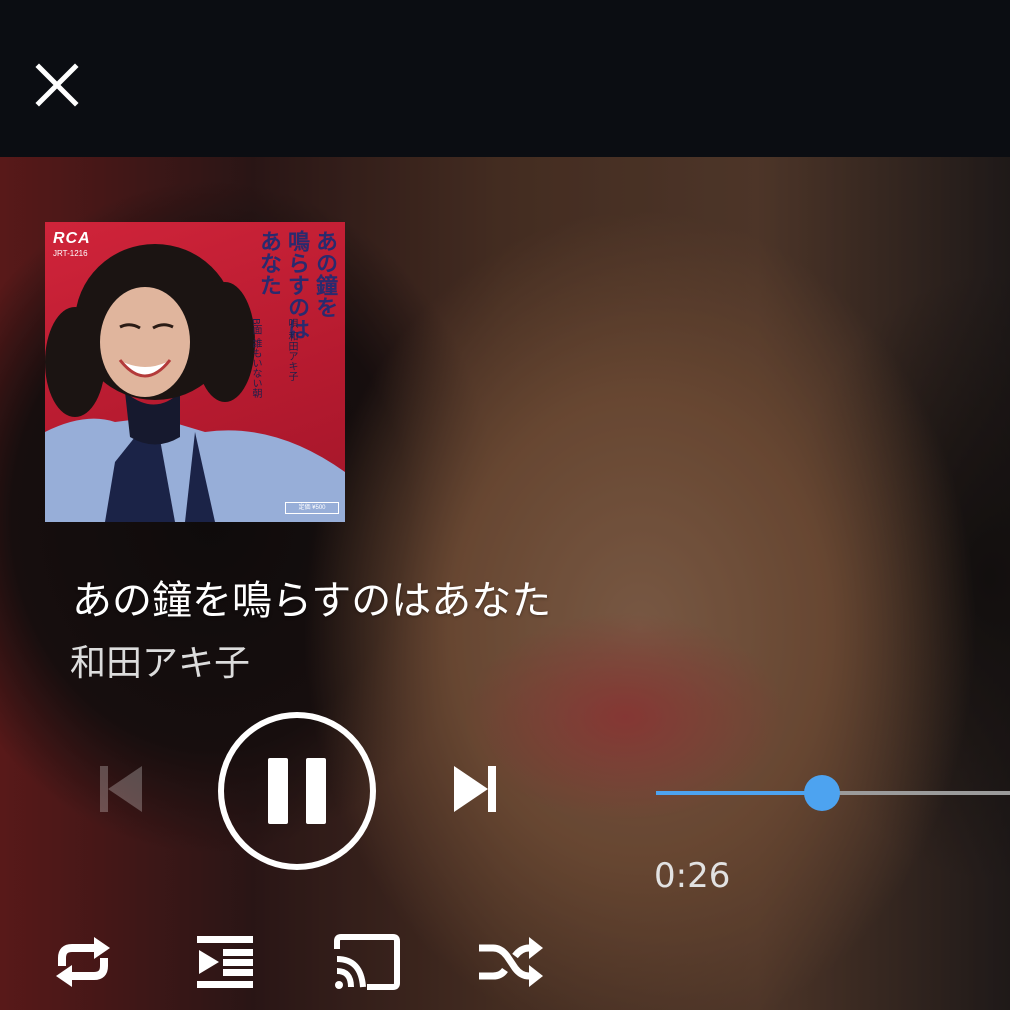 The image size is (1010, 1010). Describe the element at coordinates (739, 793) in the screenshot. I see `seek-progress` at that location.